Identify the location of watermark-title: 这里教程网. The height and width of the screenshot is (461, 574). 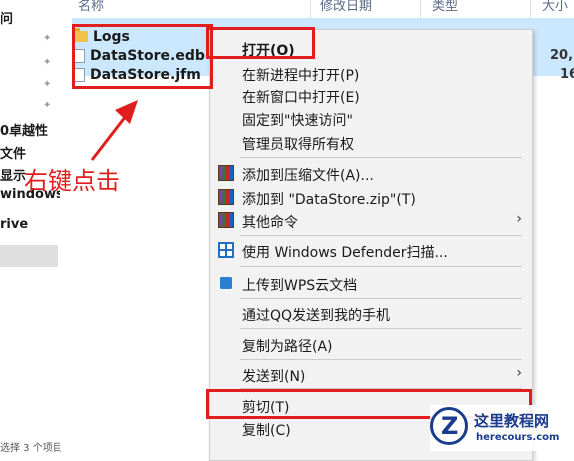
(512, 421).